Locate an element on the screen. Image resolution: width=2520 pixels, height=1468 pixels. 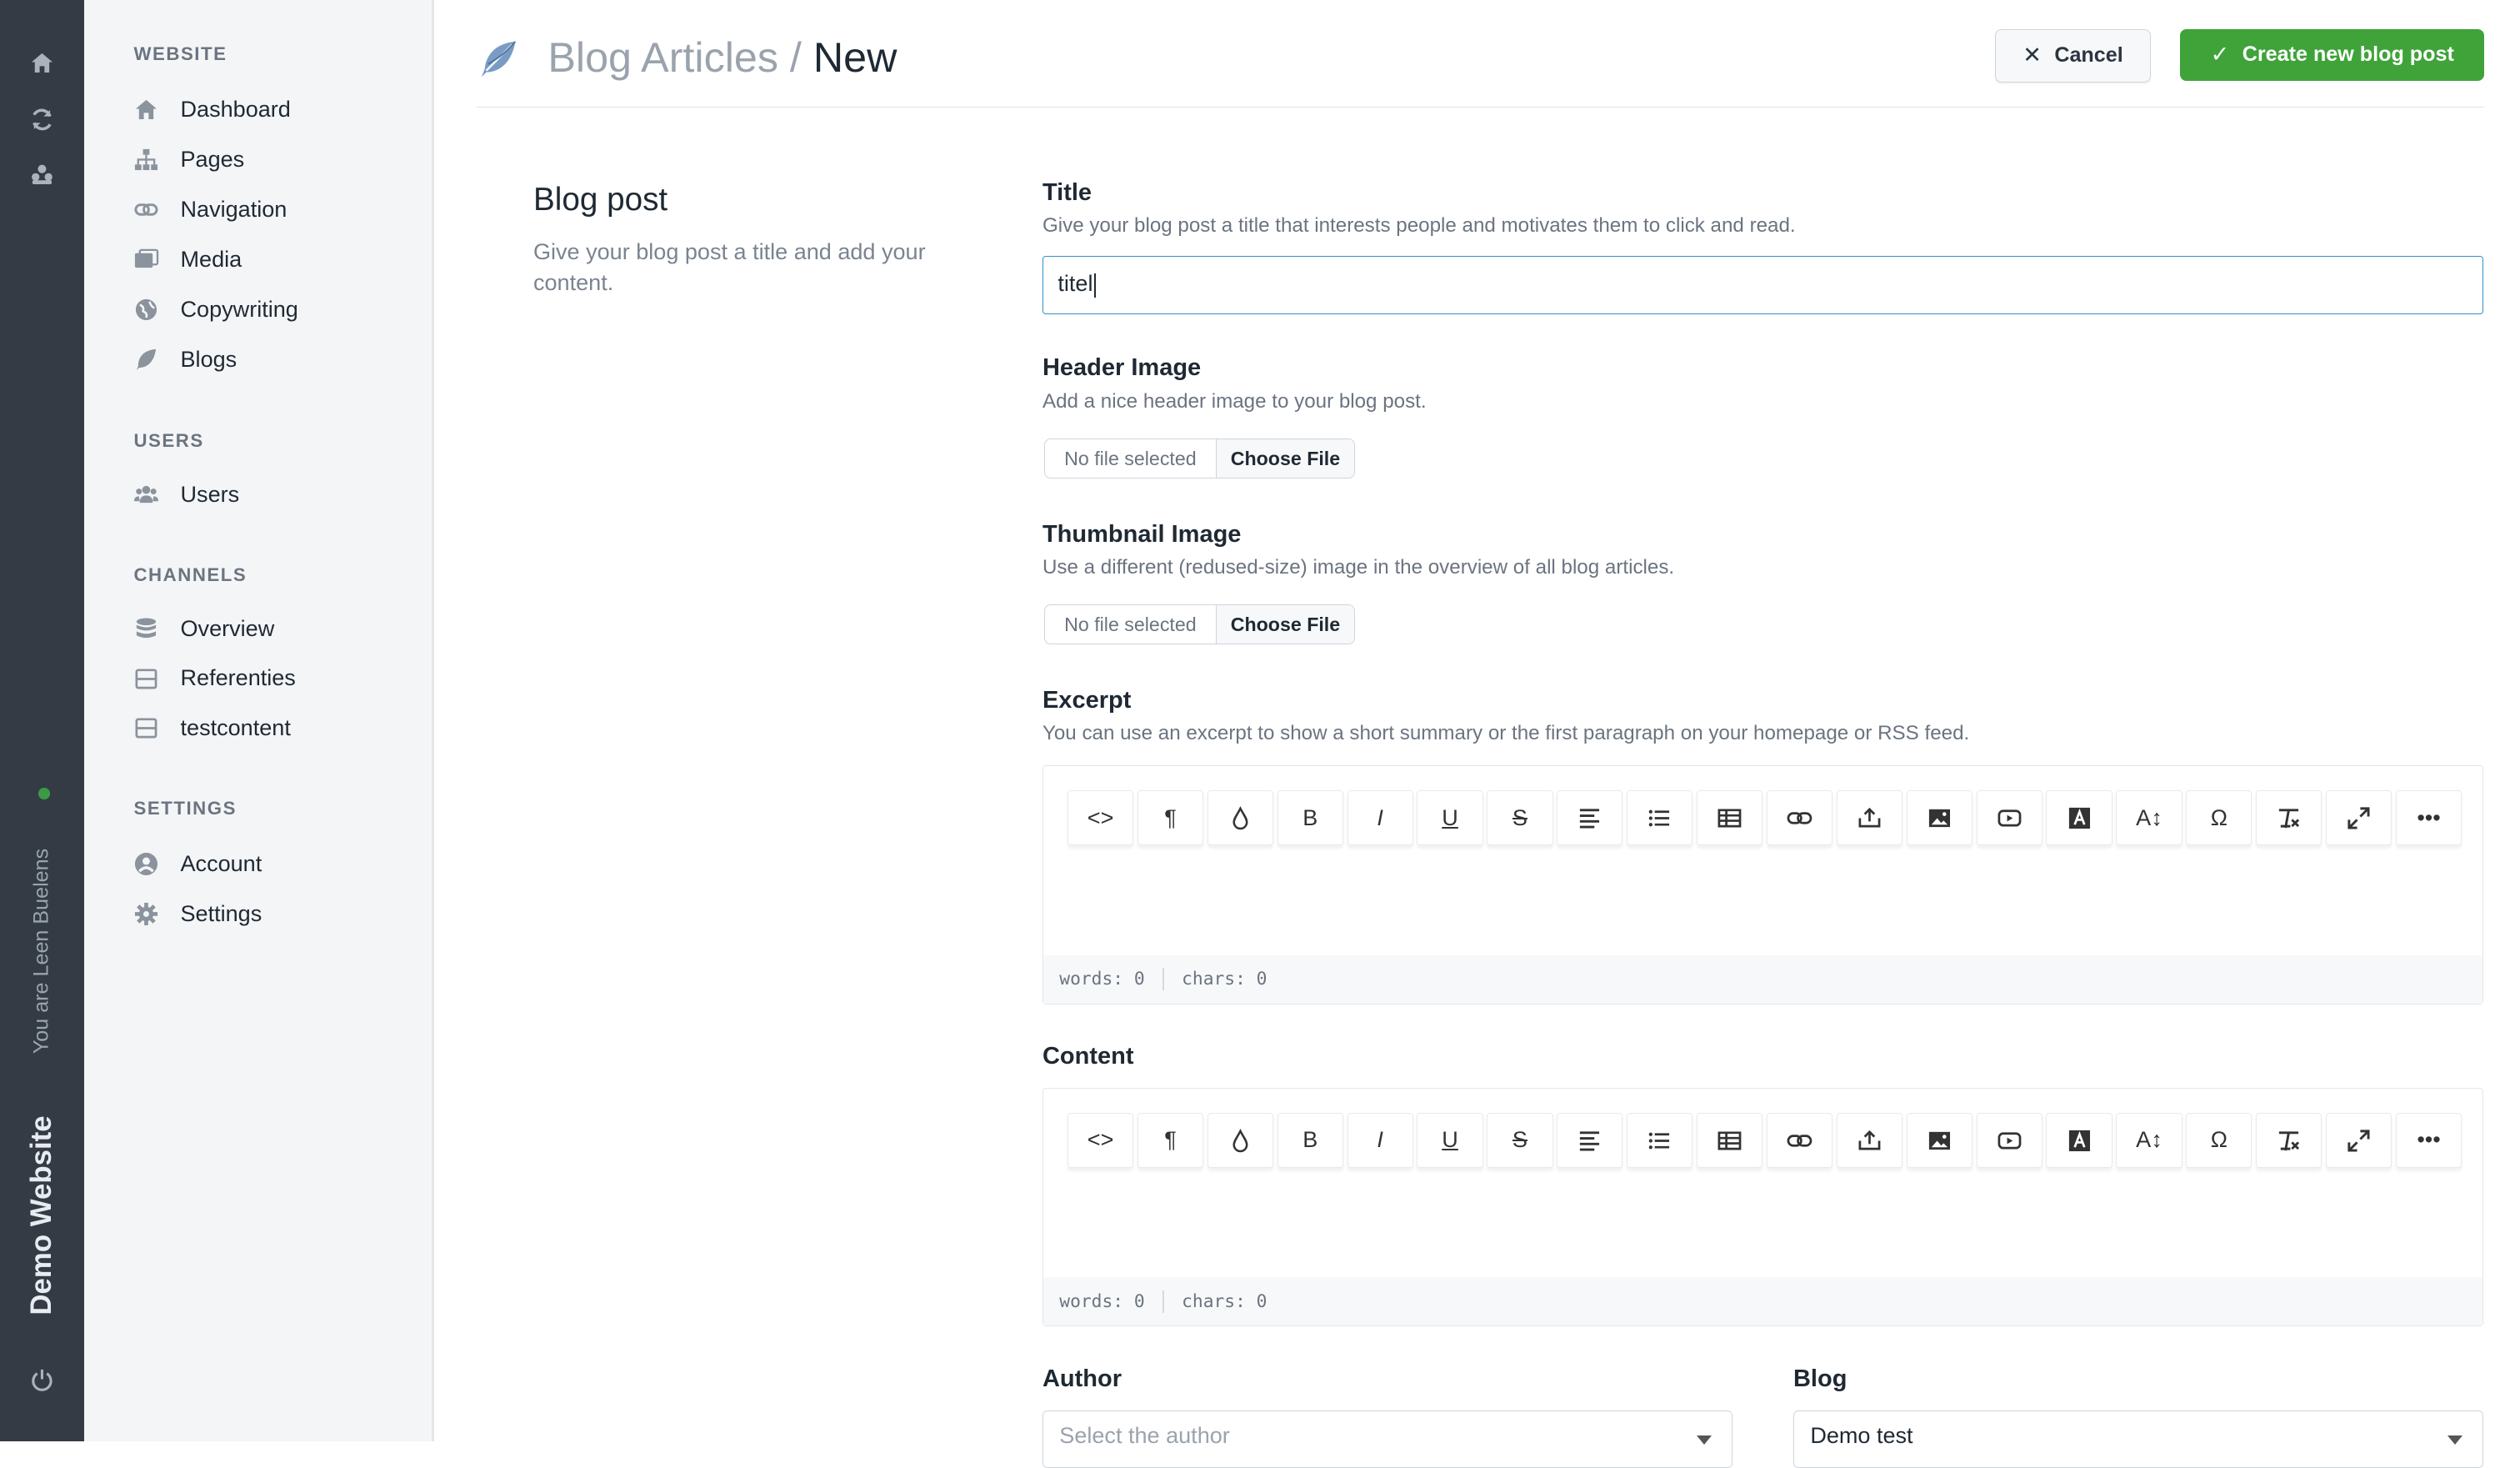
users-group-icon is located at coordinates (42, 176).